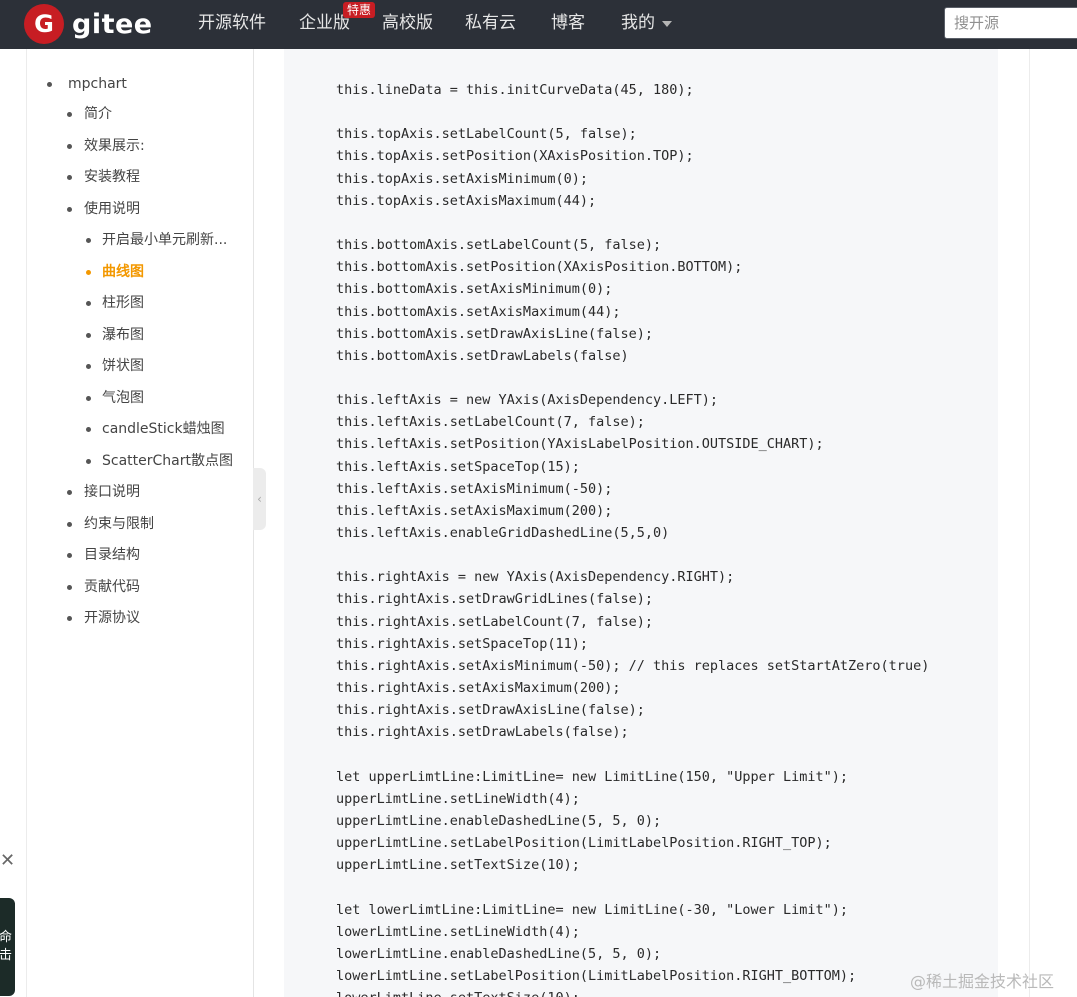  Describe the element at coordinates (486, 134) in the screenshot. I see `code-line: this.topAxis.setLabelCount(5, false);` at that location.